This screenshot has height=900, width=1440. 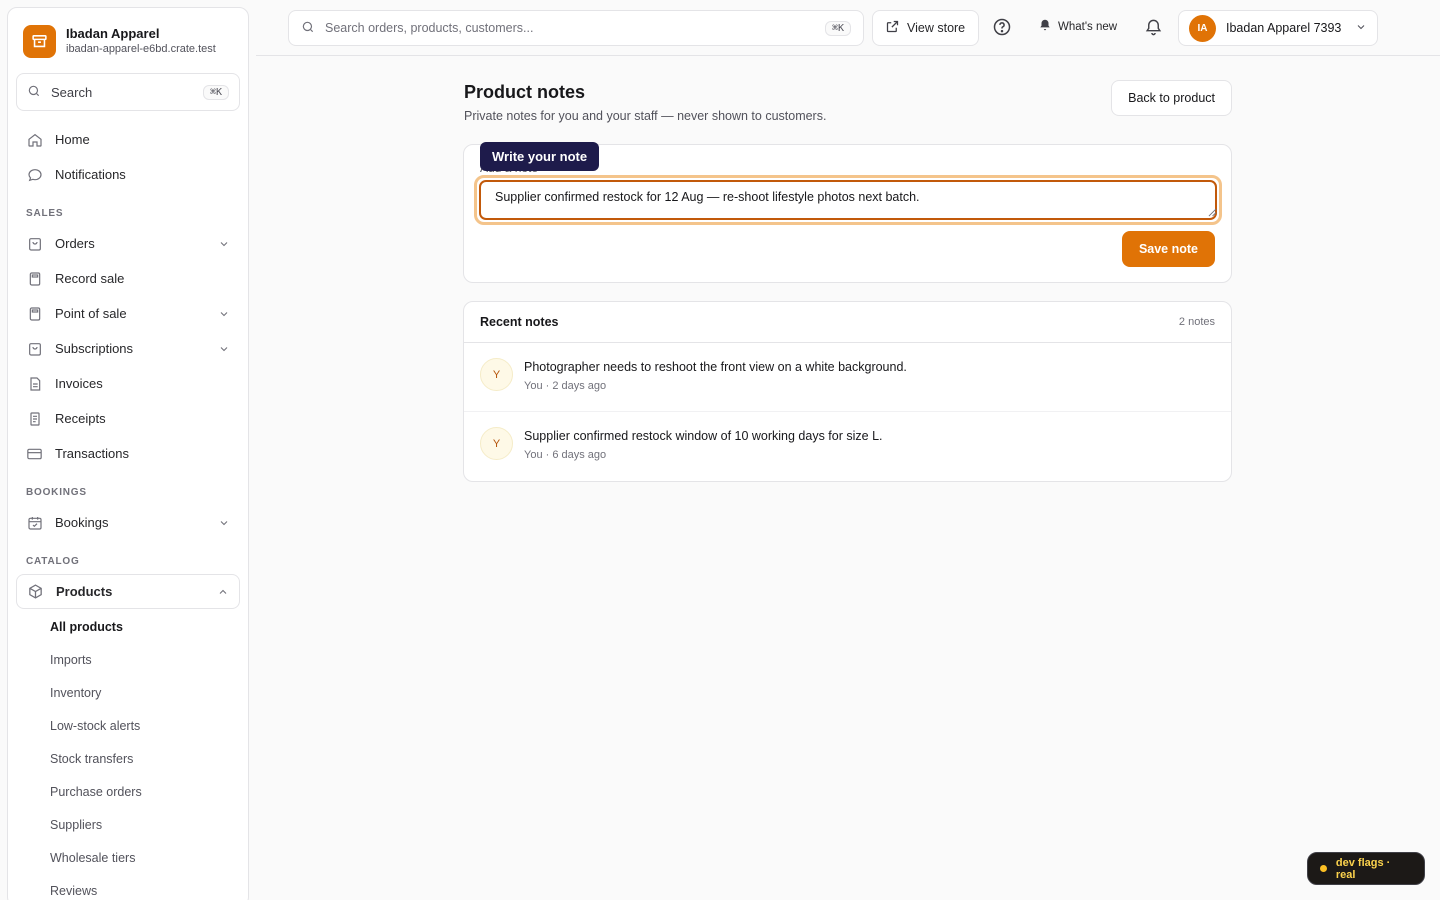 I want to click on sidebar-item-subscriptions: Subscriptions, so click(x=128, y=348).